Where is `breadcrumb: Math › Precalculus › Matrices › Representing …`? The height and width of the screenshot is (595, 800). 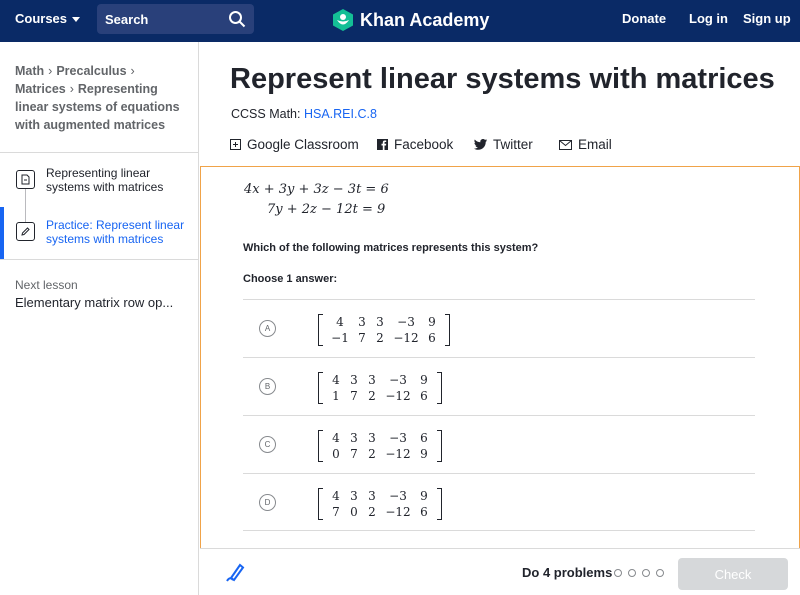 breadcrumb: Math › Precalculus › Matrices › Representing … is located at coordinates (100, 98).